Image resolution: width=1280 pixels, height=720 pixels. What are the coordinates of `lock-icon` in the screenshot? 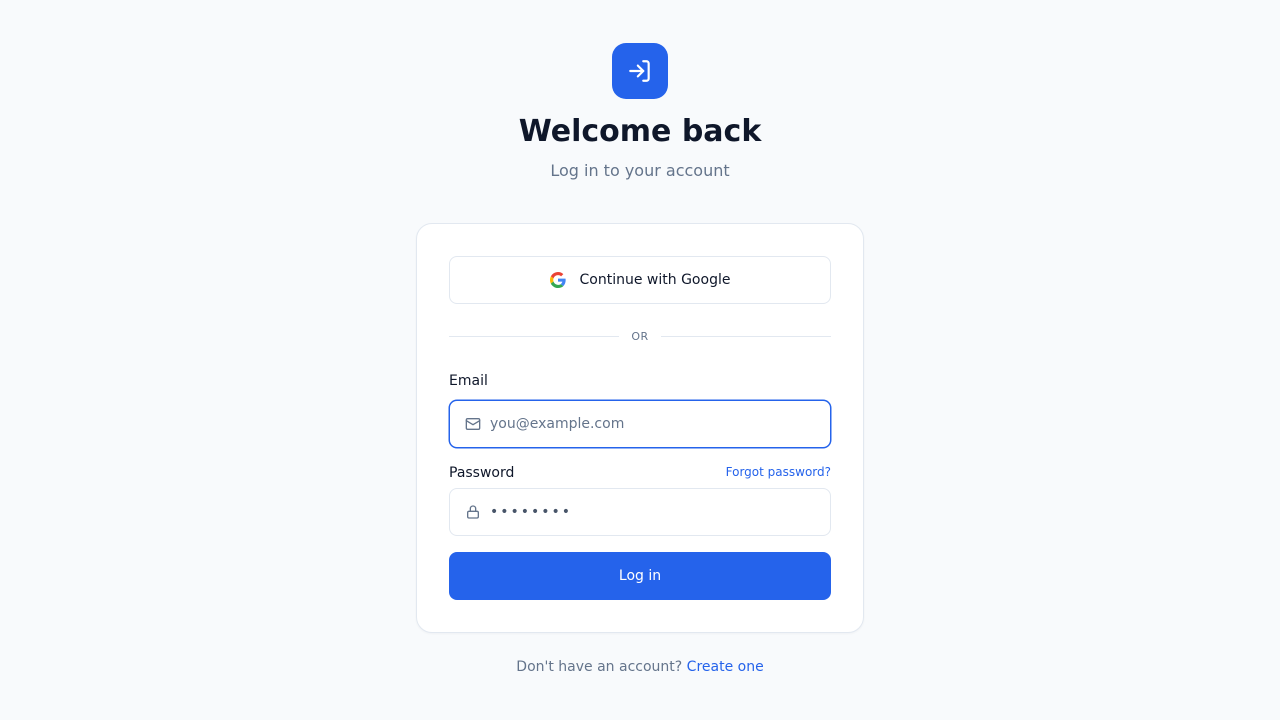 It's located at (470, 512).